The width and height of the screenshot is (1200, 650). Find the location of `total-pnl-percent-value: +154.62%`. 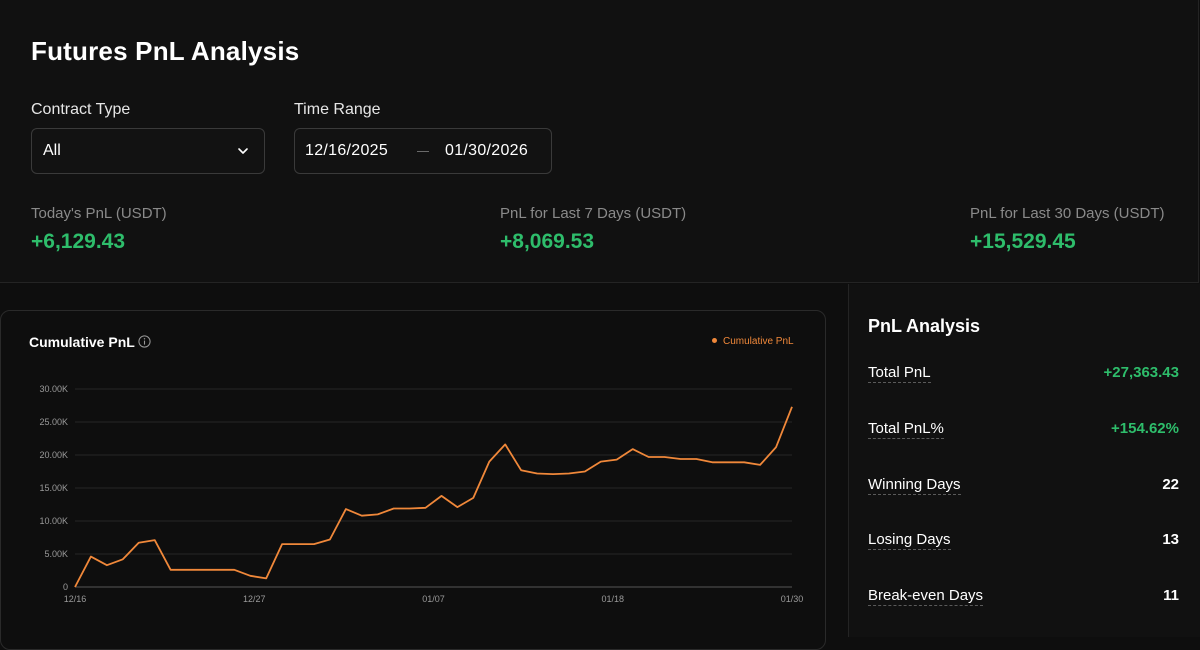

total-pnl-percent-value: +154.62% is located at coordinates (1145, 428).